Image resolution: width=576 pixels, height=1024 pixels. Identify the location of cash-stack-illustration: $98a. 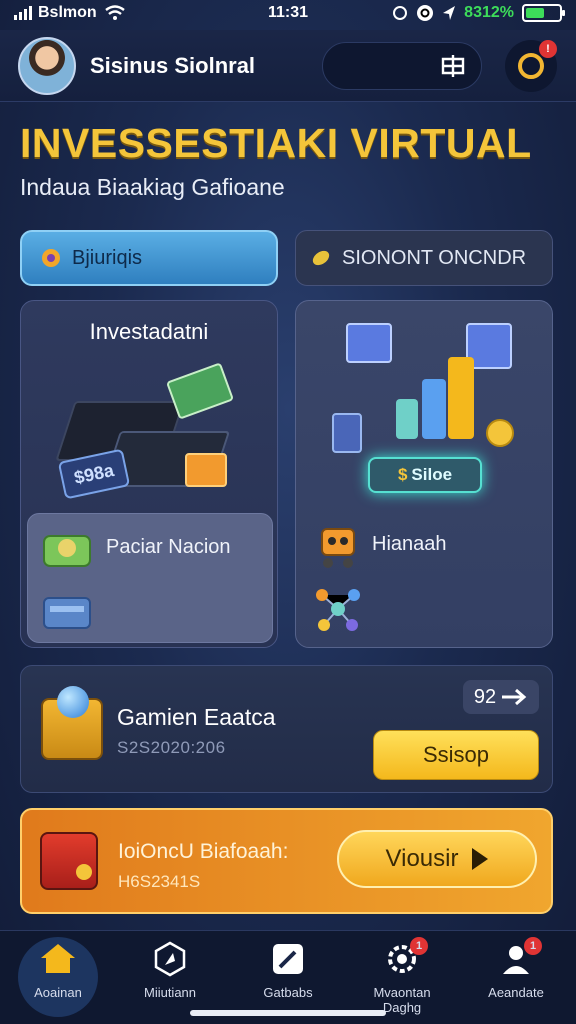
(151, 433).